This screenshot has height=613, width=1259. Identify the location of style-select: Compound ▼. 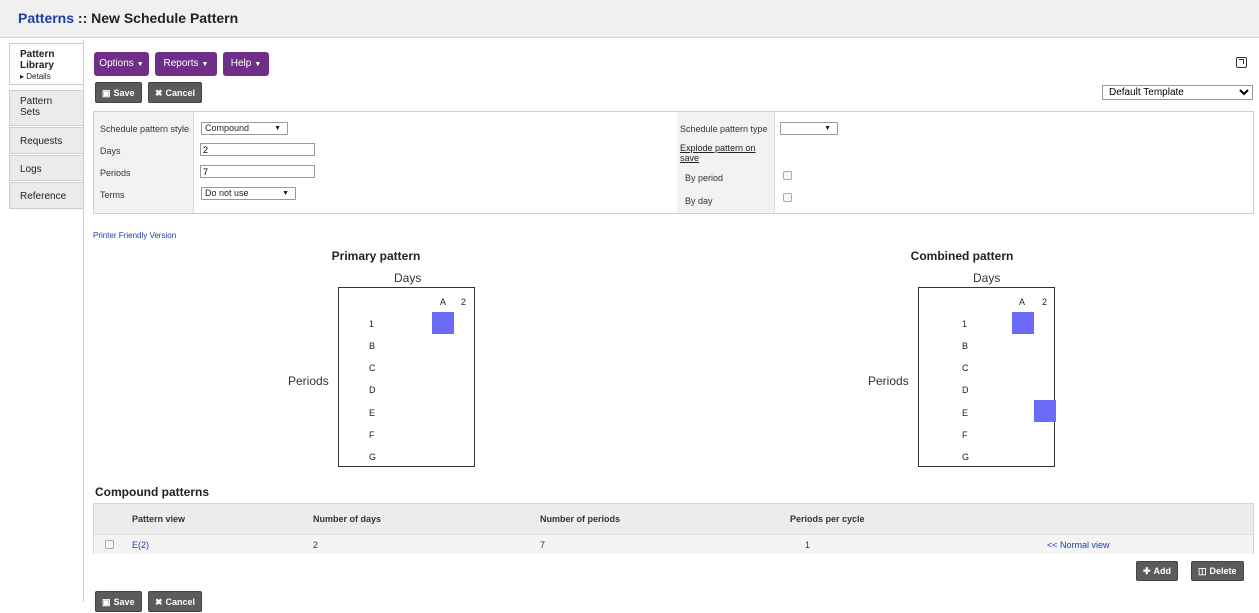
(244, 128).